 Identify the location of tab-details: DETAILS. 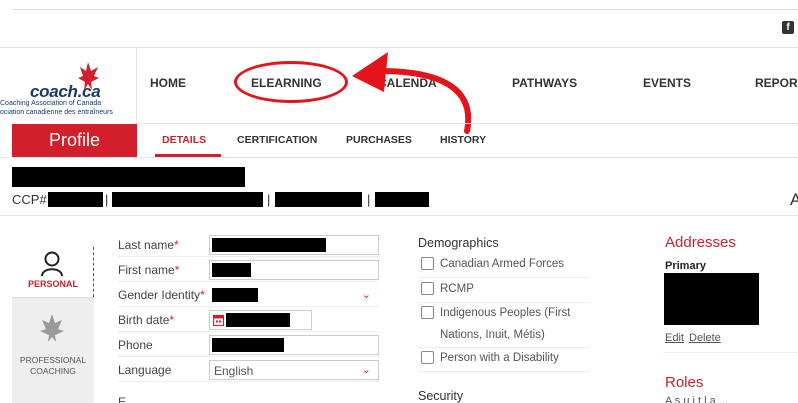
(184, 140).